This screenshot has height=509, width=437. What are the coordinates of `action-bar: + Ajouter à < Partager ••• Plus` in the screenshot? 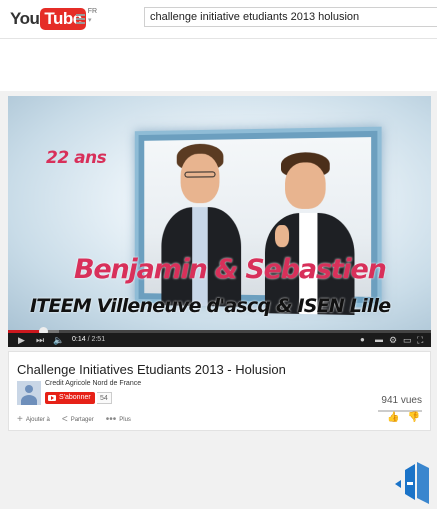 It's located at (74, 420).